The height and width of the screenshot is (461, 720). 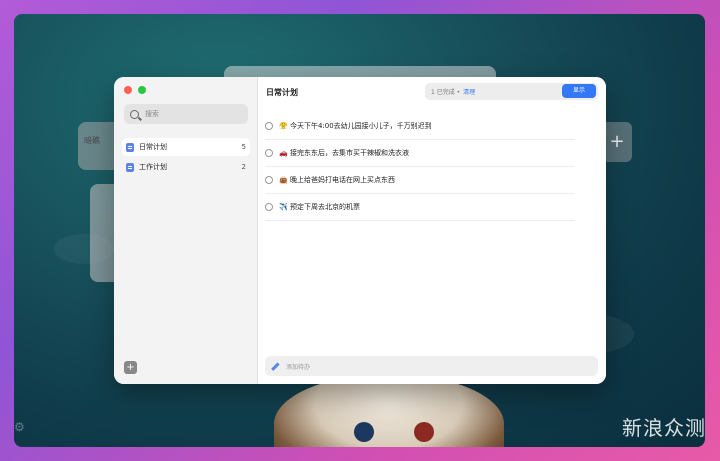 What do you see at coordinates (469, 91) in the screenshot?
I see `clear-button: 清理` at bounding box center [469, 91].